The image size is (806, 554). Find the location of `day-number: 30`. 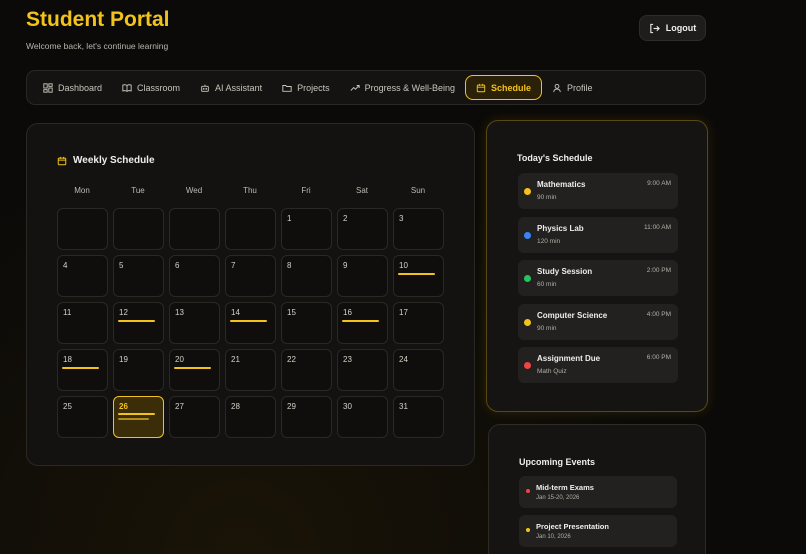

day-number: 30 is located at coordinates (347, 406).